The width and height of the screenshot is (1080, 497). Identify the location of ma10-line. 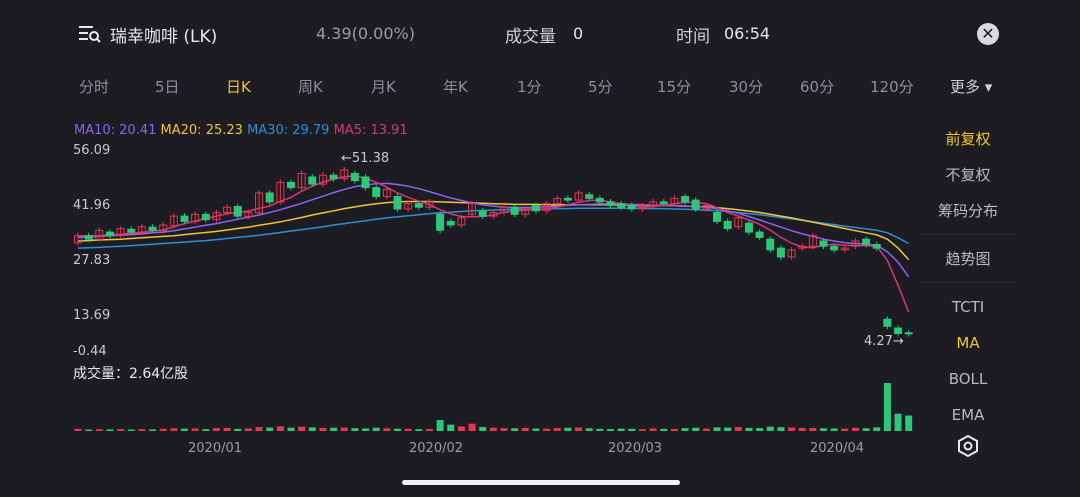
(493, 230).